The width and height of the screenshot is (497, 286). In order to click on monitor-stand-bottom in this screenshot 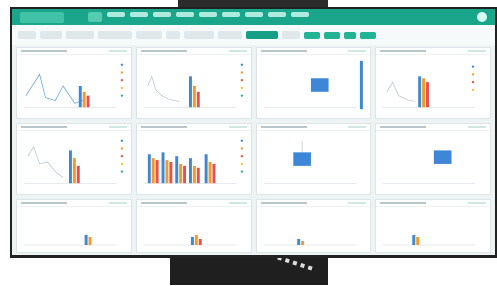, I will do `click(249, 270)`.